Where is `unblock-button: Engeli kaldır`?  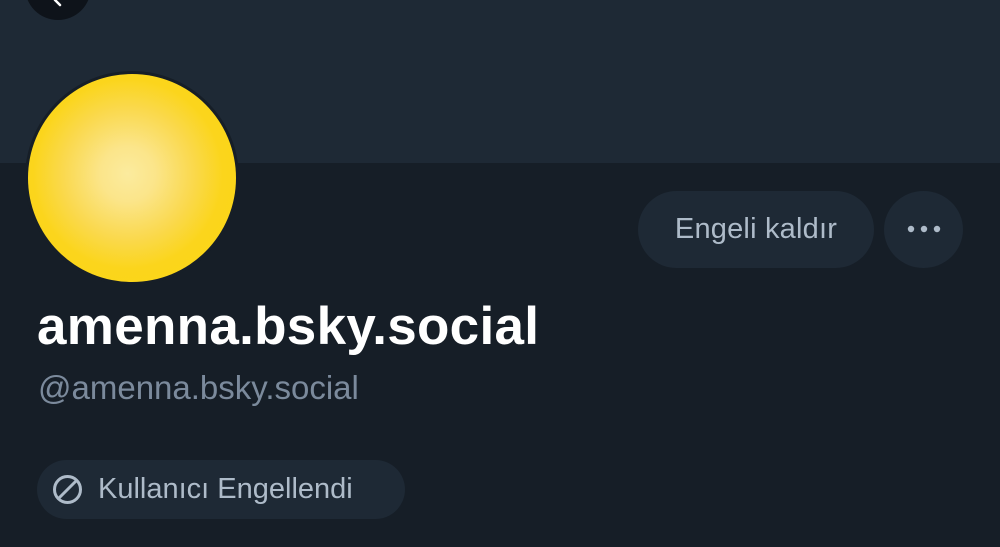 unblock-button: Engeli kaldır is located at coordinates (756, 229).